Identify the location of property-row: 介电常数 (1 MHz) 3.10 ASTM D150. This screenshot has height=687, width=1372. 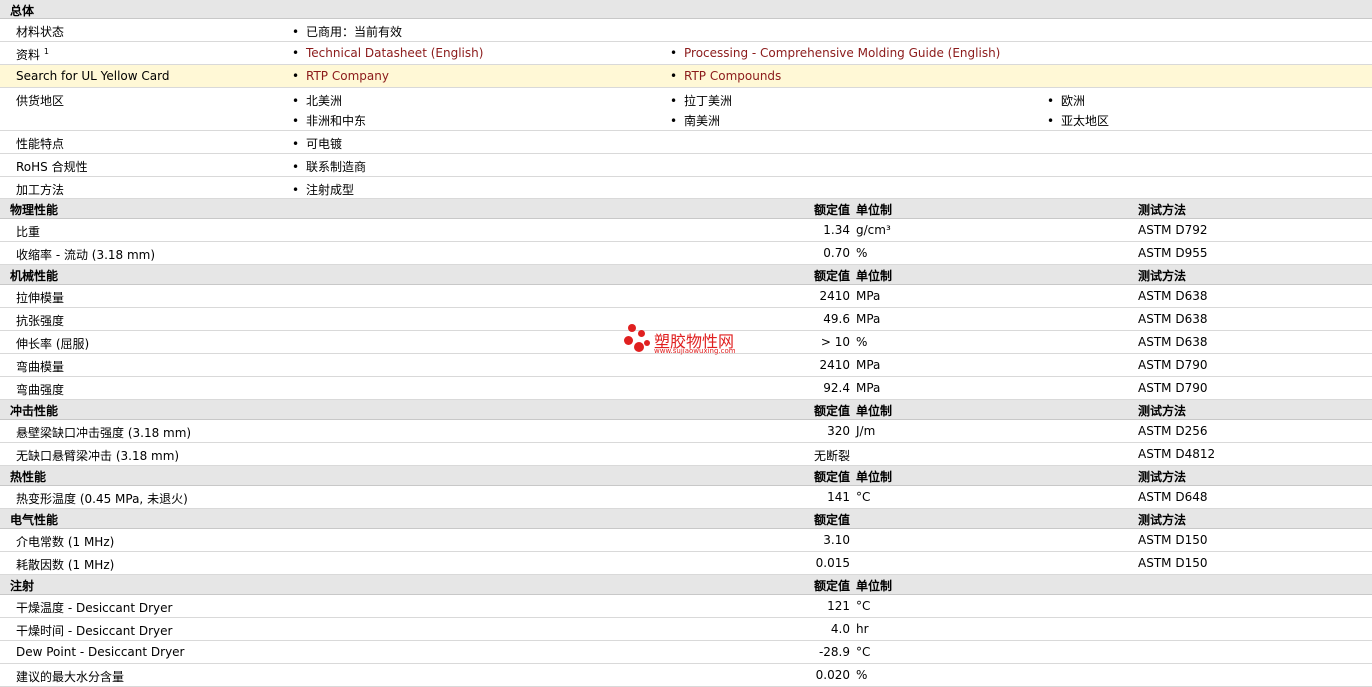
(686, 540).